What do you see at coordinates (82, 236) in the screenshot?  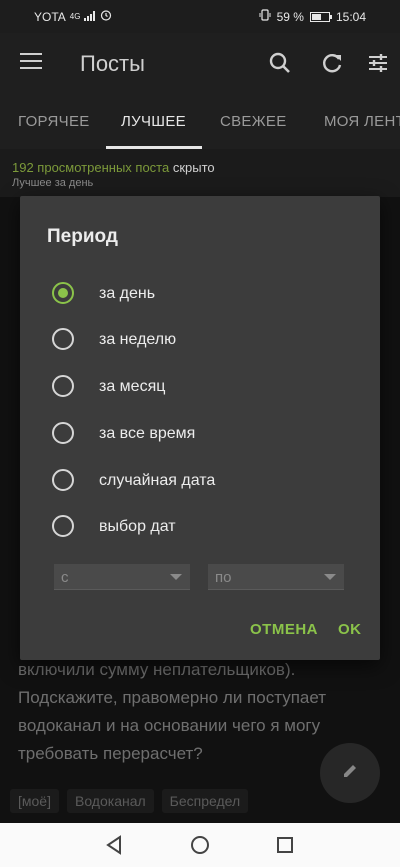 I see `dialog-title: Период` at bounding box center [82, 236].